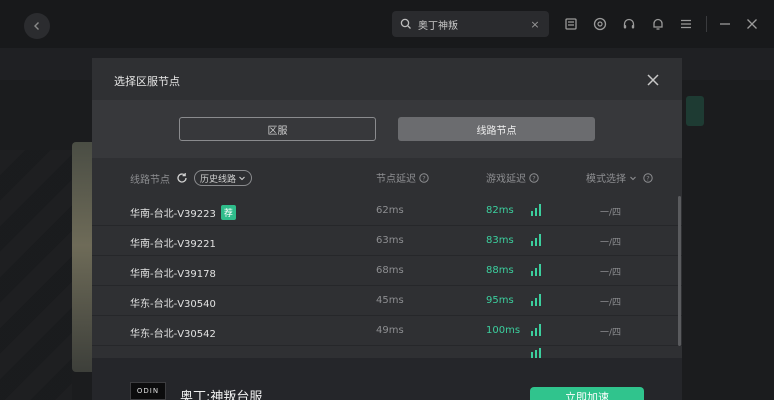 This screenshot has height=400, width=774. What do you see at coordinates (587, 393) in the screenshot?
I see `accelerate-button: 立即加速` at bounding box center [587, 393].